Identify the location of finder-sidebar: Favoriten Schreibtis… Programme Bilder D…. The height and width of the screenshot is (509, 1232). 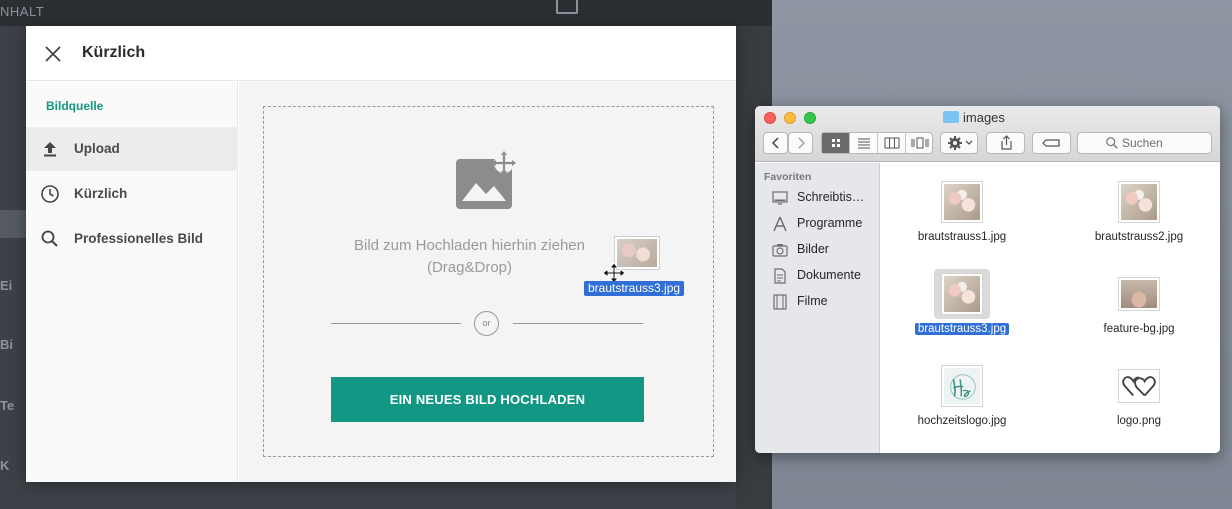
(817, 308).